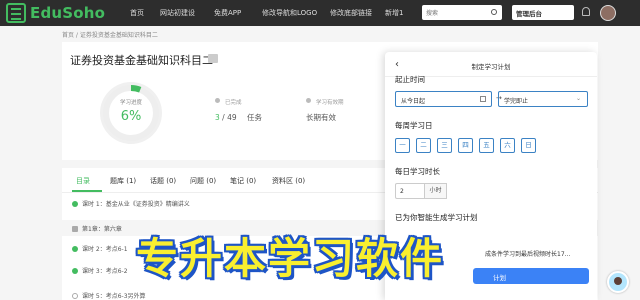 Image resolution: width=640 pixels, height=300 pixels. Describe the element at coordinates (288, 181) in the screenshot. I see `tab-materials: 资料区 (0)` at that location.